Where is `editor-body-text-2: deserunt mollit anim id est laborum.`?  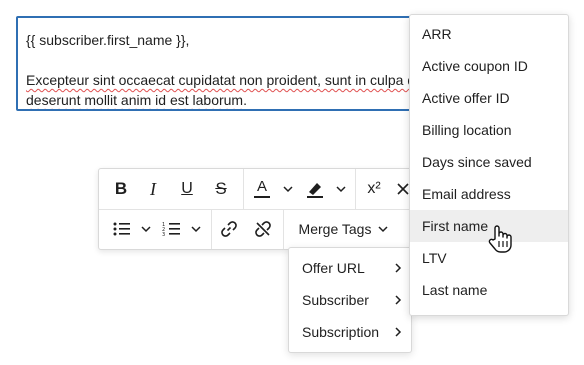 editor-body-text-2: deserunt mollit anim id est laborum. is located at coordinates (136, 100).